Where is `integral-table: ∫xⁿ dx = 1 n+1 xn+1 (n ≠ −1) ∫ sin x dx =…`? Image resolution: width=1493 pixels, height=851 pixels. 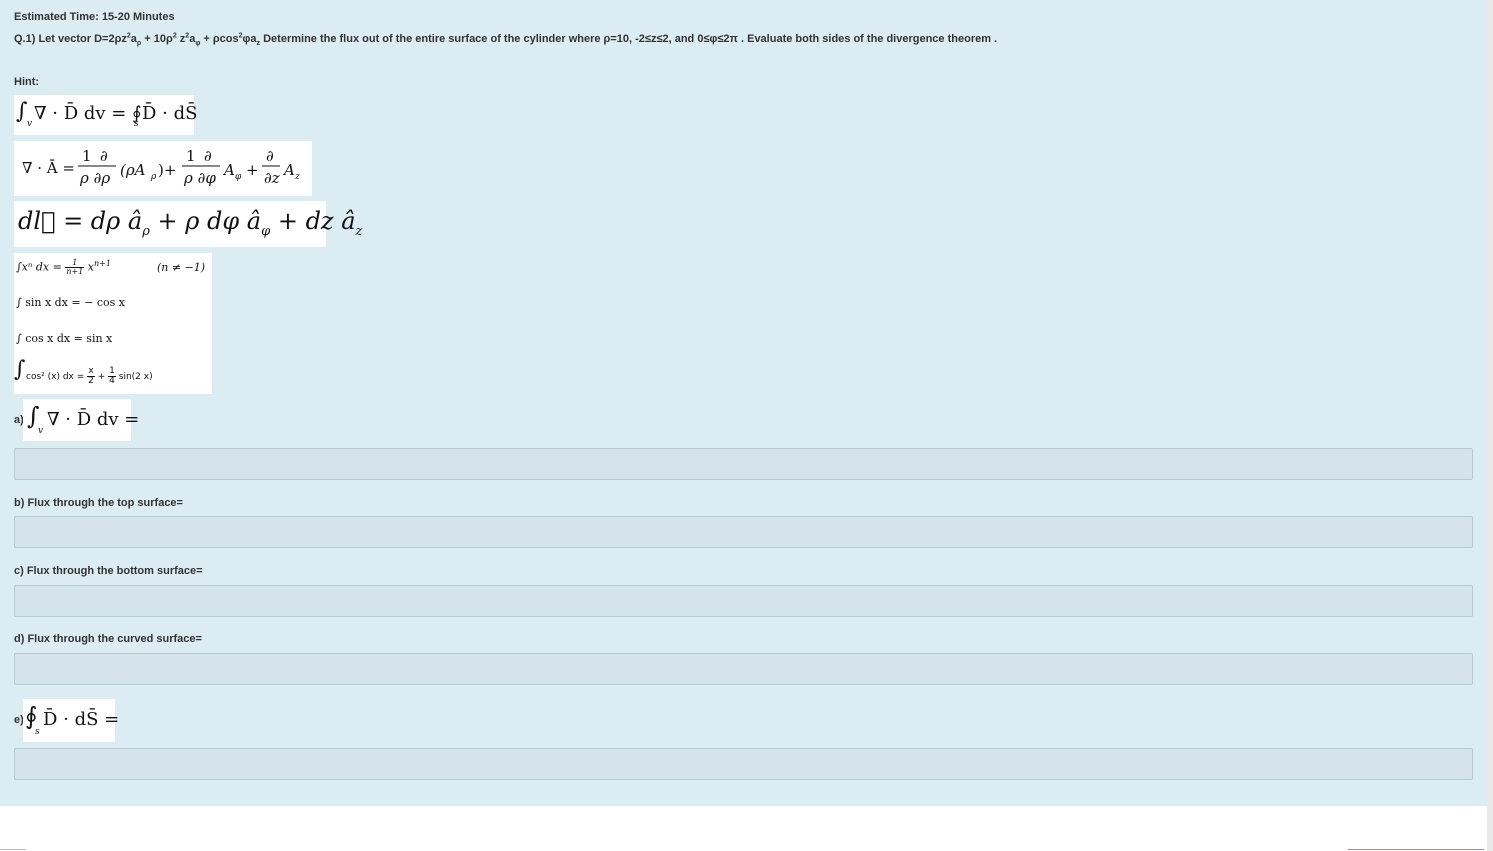
integral-table: ∫xⁿ dx = 1 n+1 xn+1 (n ≠ −1) ∫ sin x dx =… is located at coordinates (113, 323).